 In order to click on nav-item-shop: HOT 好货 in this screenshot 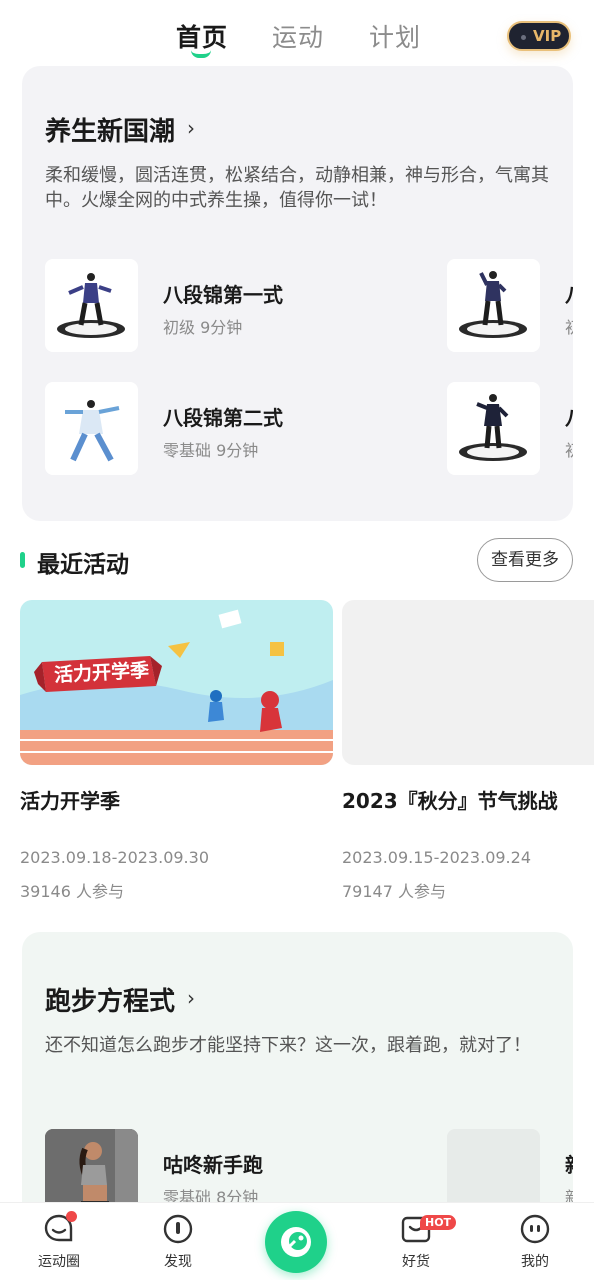, I will do `click(419, 1242)`.